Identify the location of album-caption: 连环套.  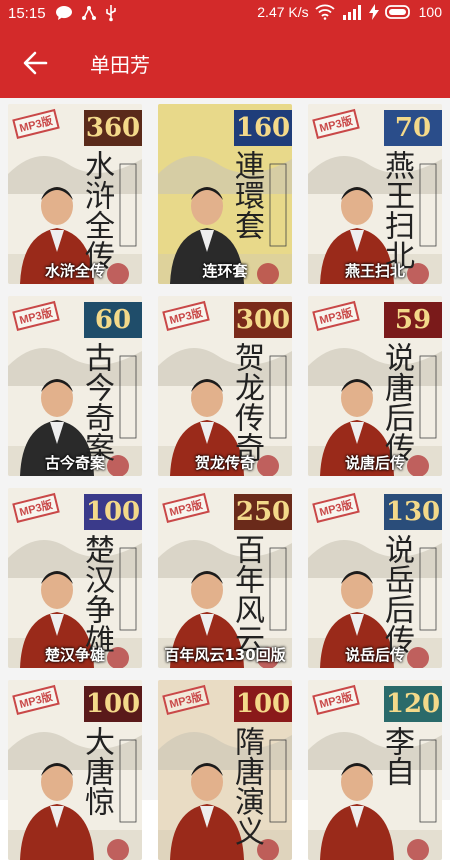
(225, 271).